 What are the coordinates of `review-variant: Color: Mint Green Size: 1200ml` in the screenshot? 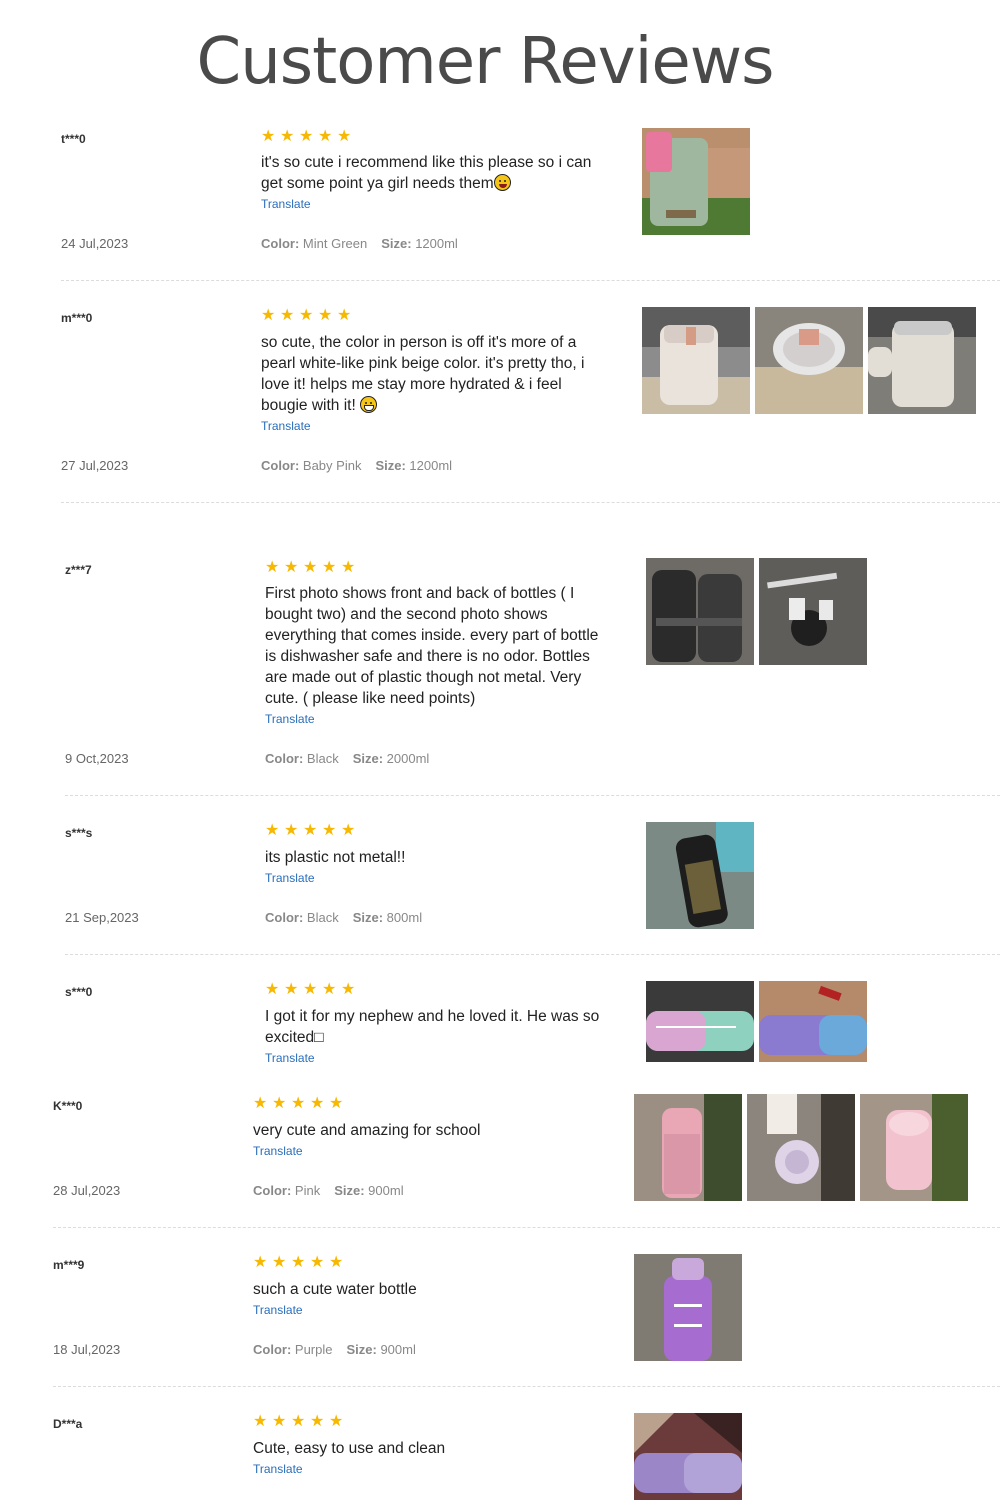 It's located at (359, 243).